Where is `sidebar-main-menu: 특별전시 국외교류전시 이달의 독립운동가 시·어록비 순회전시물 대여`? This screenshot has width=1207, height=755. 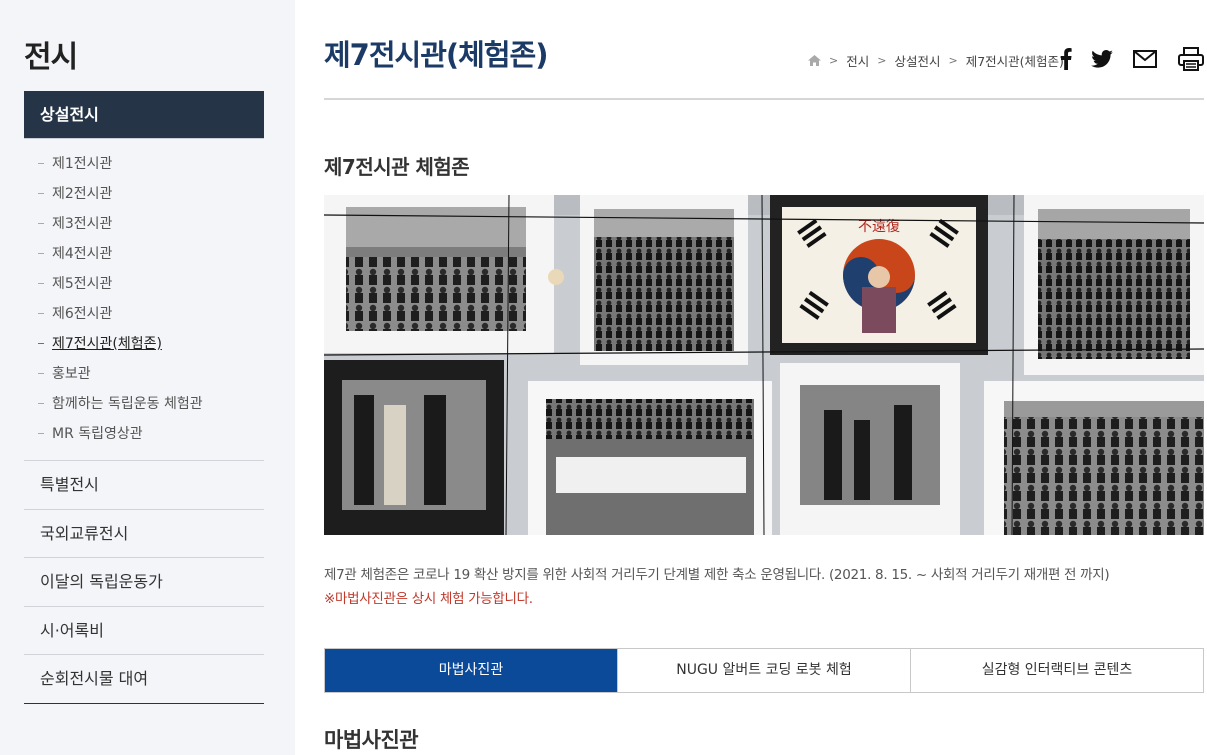
sidebar-main-menu: 특별전시 국외교류전시 이달의 독립운동가 시·어록비 순회전시물 대여 is located at coordinates (144, 582).